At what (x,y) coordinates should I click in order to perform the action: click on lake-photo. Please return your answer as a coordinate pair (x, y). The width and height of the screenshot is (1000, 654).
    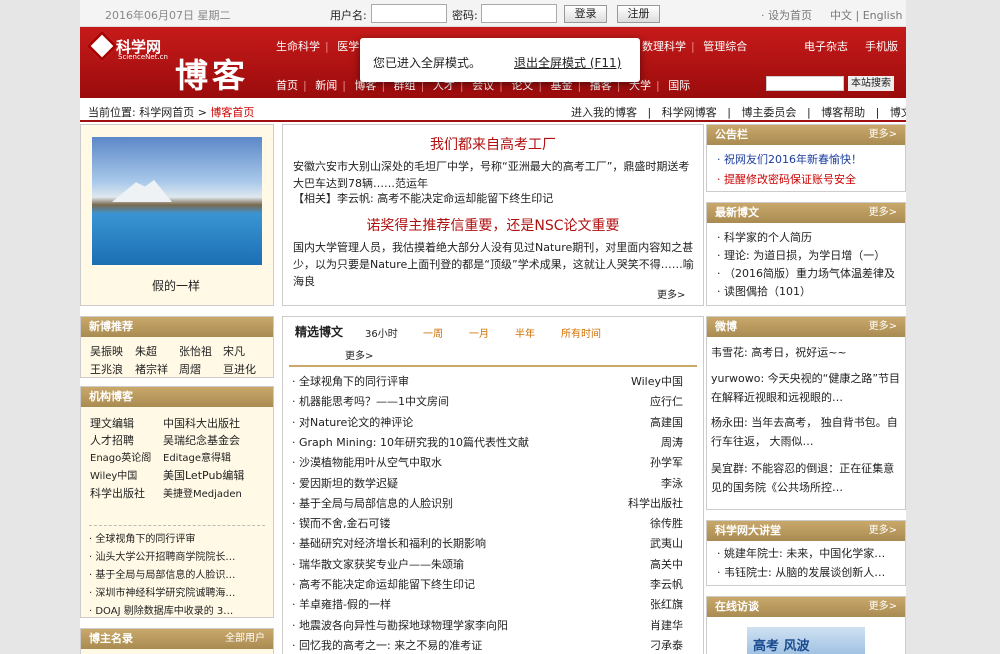
    Looking at the image, I should click on (177, 201).